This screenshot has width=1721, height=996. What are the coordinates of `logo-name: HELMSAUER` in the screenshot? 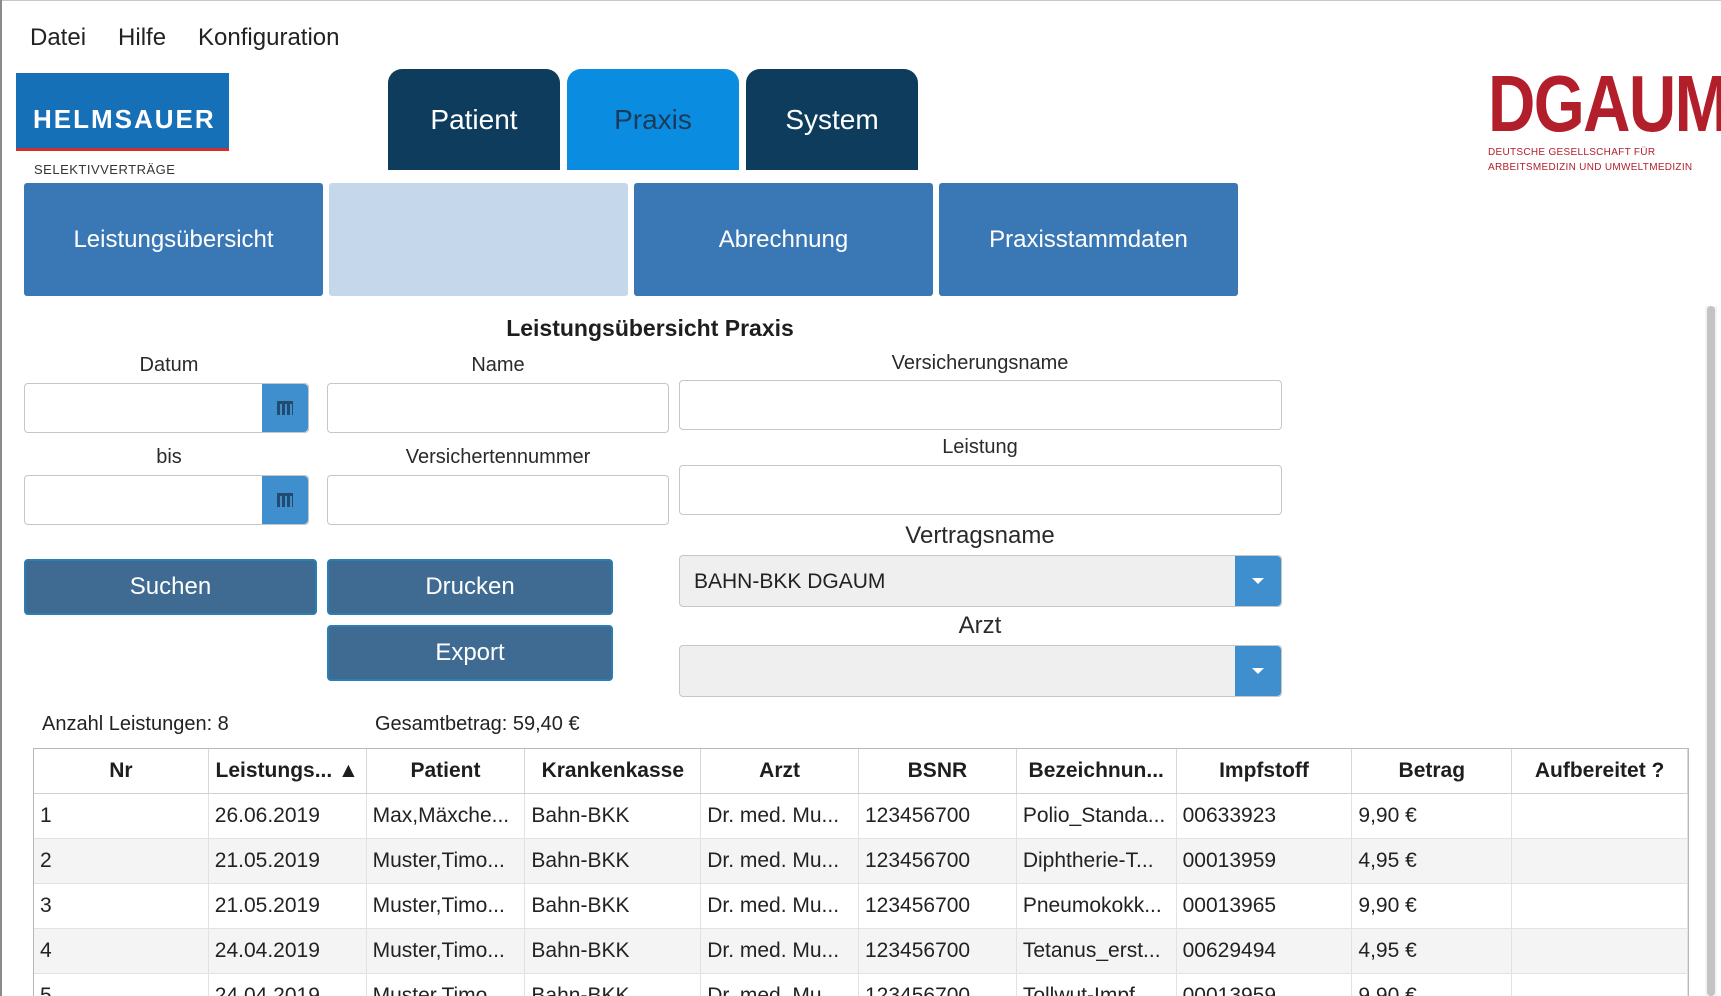 It's located at (124, 119).